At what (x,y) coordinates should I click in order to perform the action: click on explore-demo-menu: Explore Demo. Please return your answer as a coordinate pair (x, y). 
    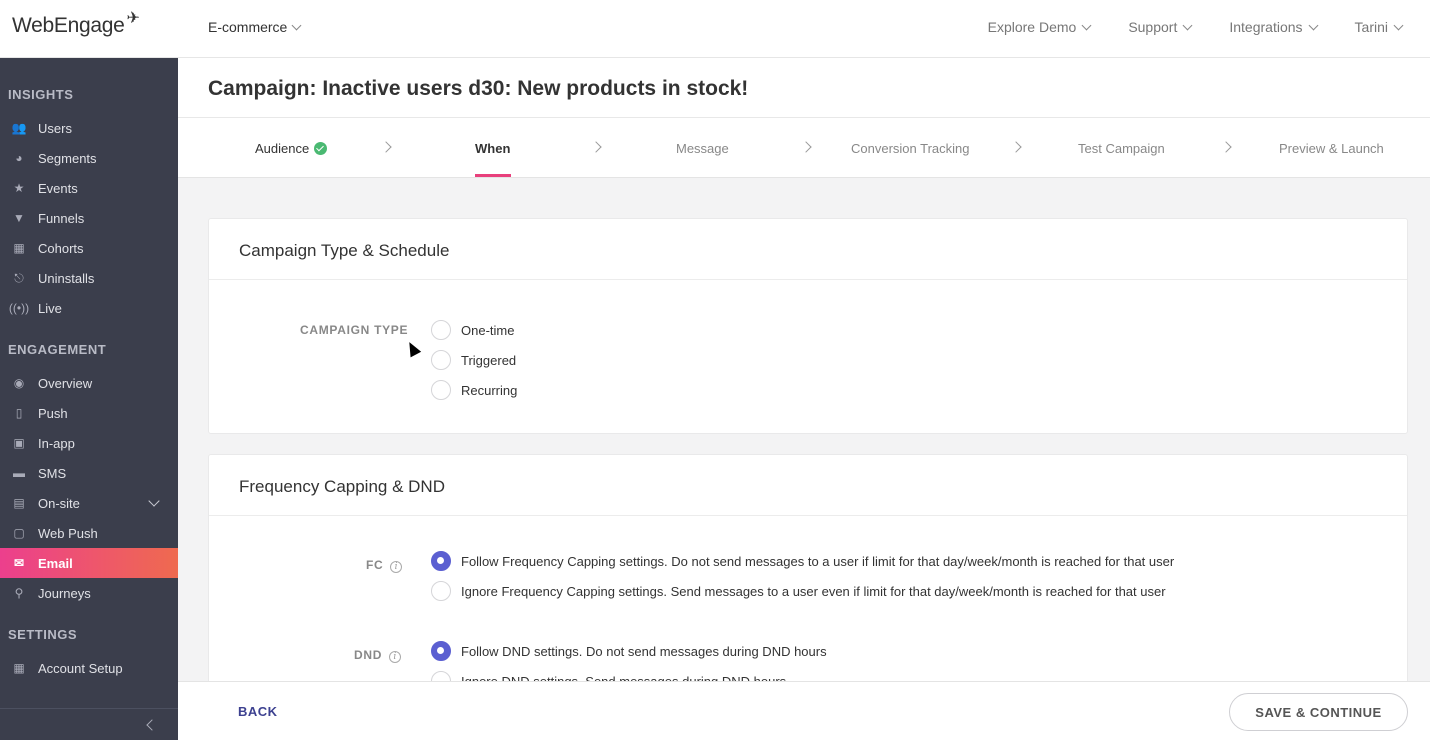
    Looking at the image, I should click on (1039, 27).